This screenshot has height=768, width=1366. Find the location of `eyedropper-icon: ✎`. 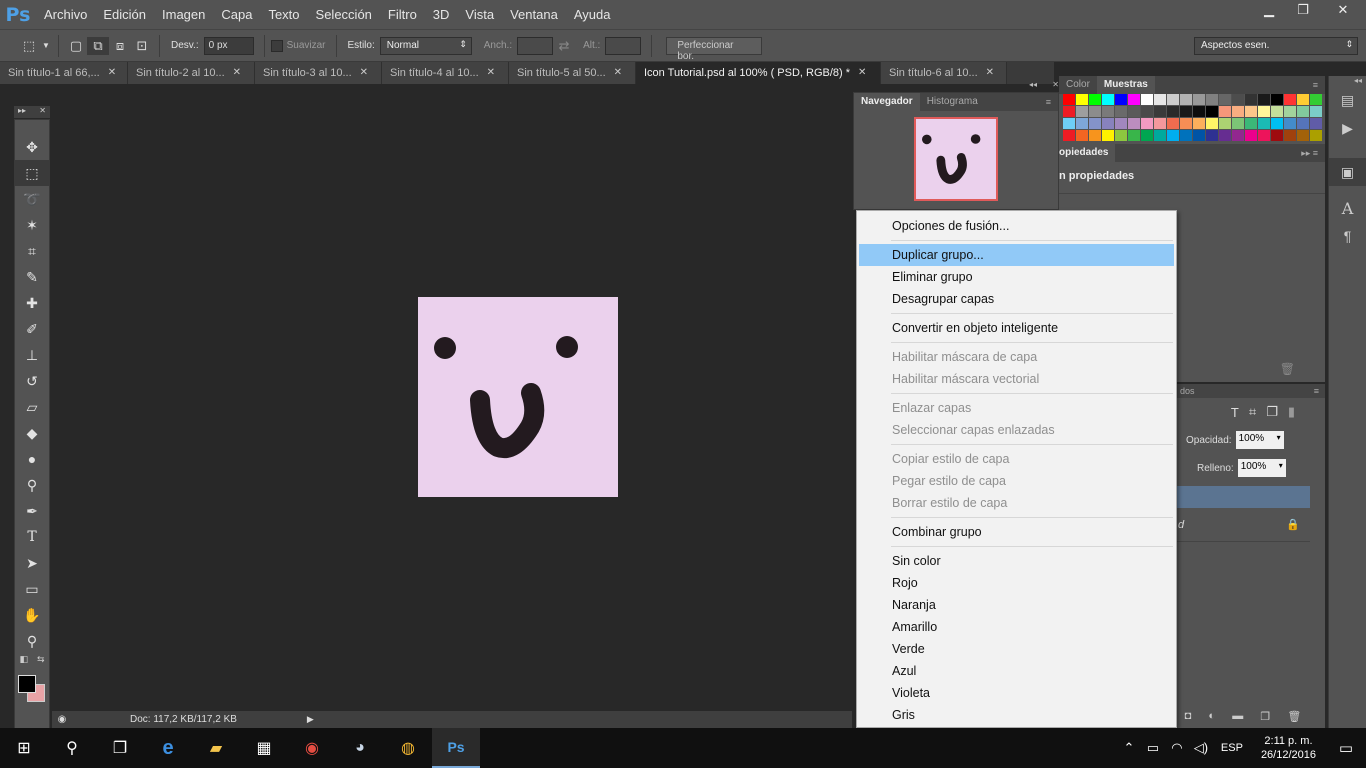

eyedropper-icon: ✎ is located at coordinates (32, 277).